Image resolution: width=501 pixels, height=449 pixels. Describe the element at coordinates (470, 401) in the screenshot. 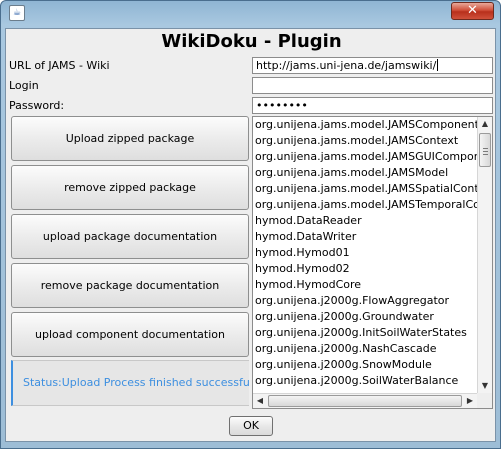

I see `scroll-right-arrow-icon: ▶` at that location.